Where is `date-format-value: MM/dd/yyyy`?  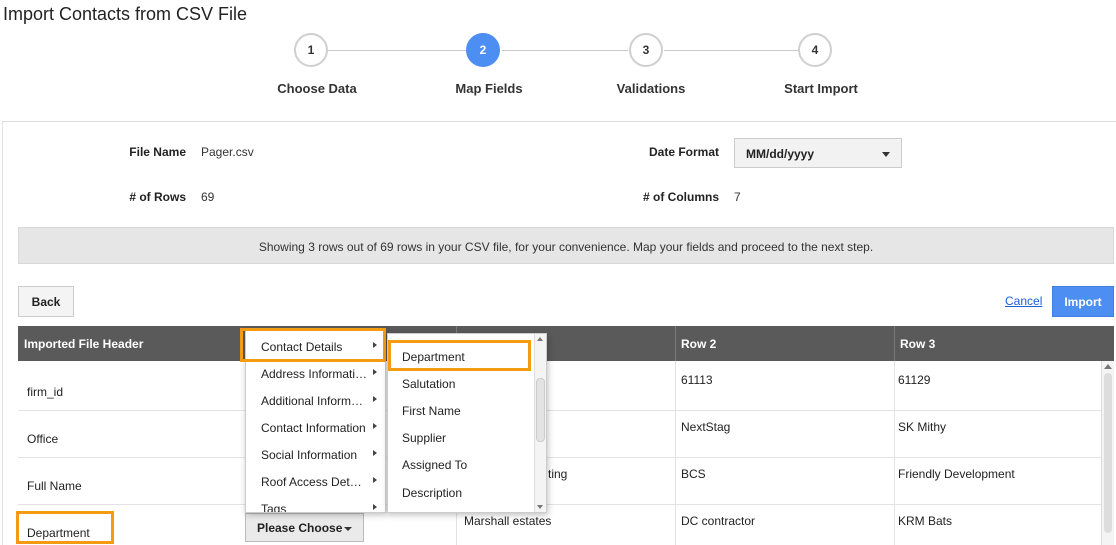
date-format-value: MM/dd/yyyy is located at coordinates (780, 154).